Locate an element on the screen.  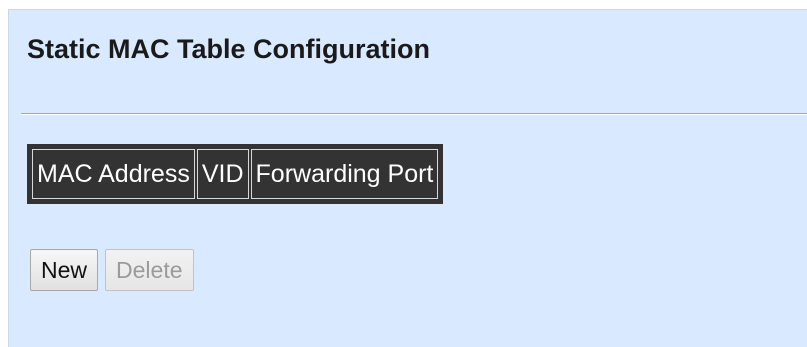
action-buttons: New Delete is located at coordinates (112, 270).